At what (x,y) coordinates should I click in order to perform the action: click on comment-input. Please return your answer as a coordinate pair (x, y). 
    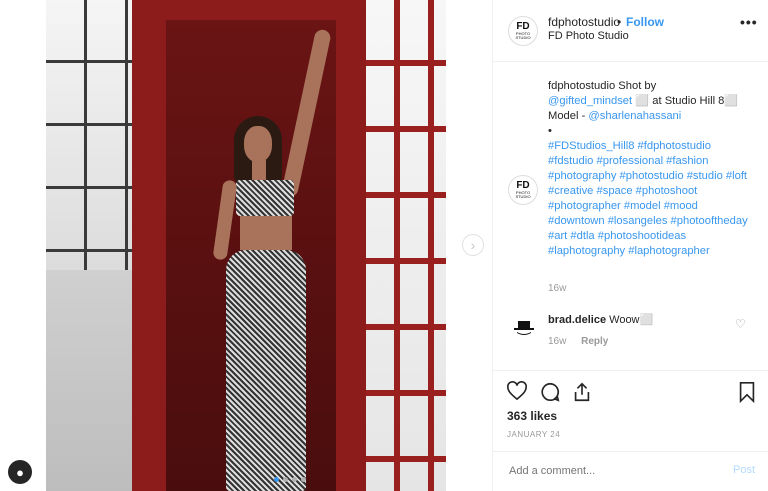
    Looking at the image, I should click on (609, 471).